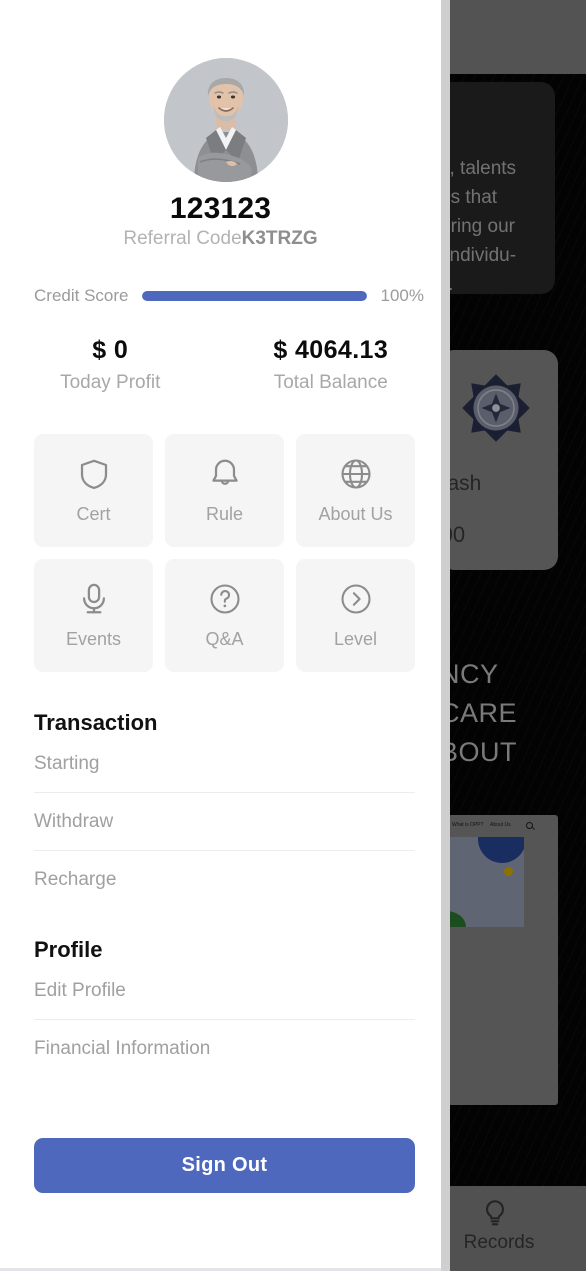 The width and height of the screenshot is (586, 1271). What do you see at coordinates (224, 764) in the screenshot?
I see `menu-item-starting: Starting` at bounding box center [224, 764].